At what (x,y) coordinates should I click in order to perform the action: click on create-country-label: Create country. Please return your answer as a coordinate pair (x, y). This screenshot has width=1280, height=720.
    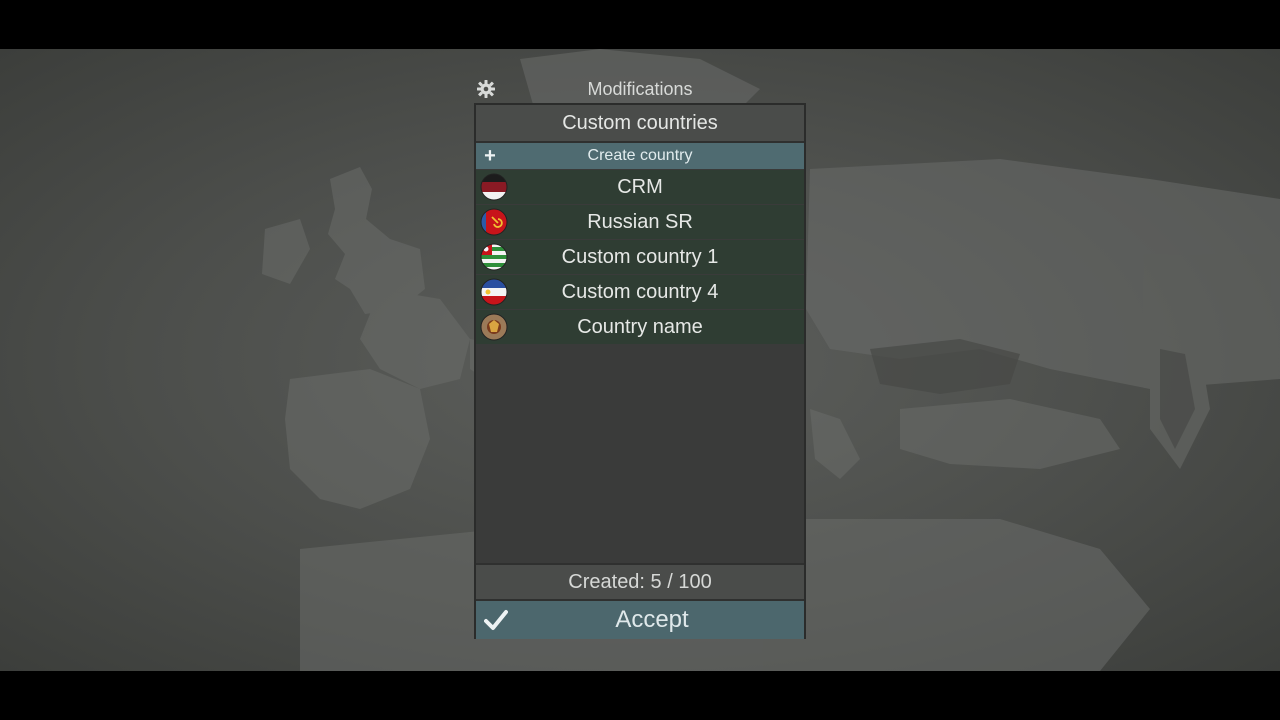
    Looking at the image, I should click on (640, 155).